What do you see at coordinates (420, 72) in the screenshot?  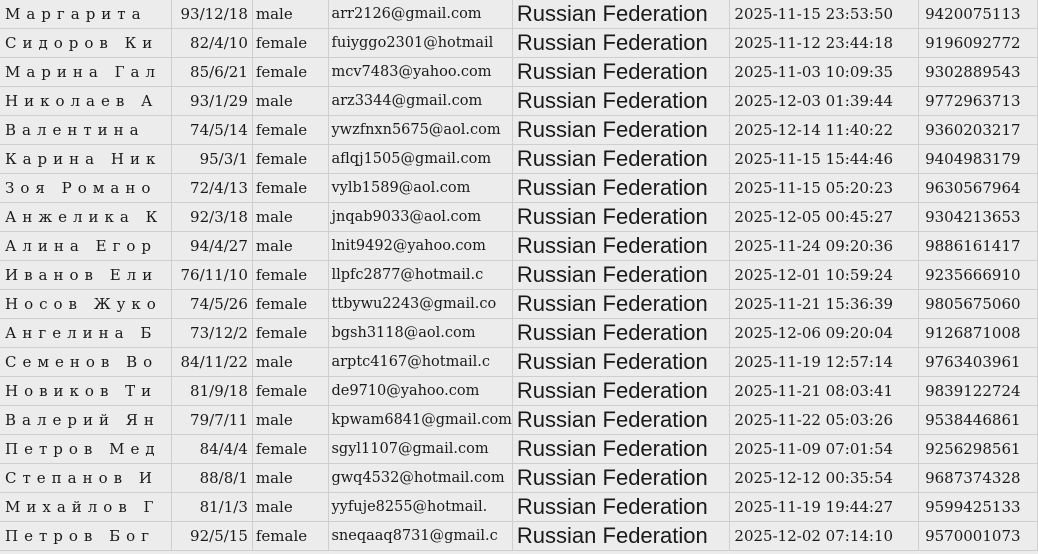 I see `cell-email: mcv7483@yahoo.com` at bounding box center [420, 72].